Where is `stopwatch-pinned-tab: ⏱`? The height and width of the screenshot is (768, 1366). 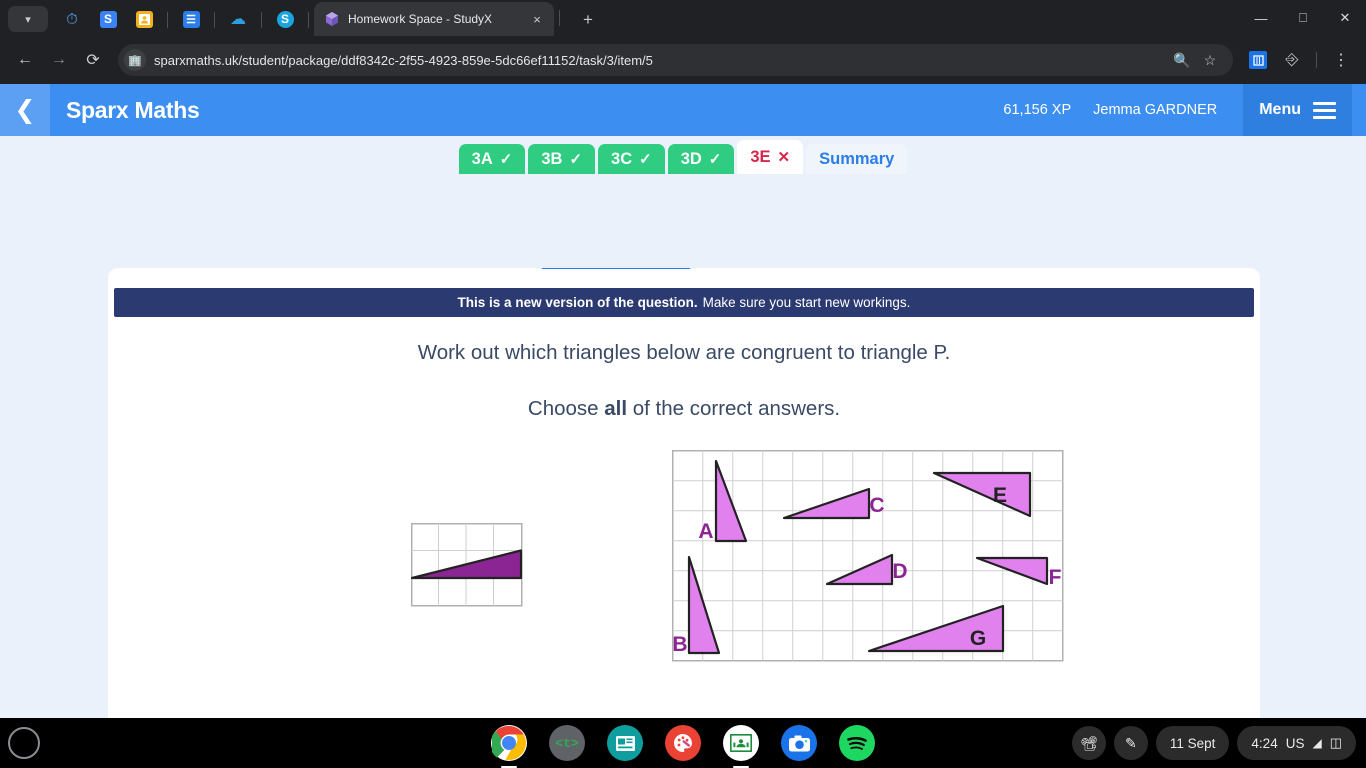
stopwatch-pinned-tab: ⏱ is located at coordinates (72, 19).